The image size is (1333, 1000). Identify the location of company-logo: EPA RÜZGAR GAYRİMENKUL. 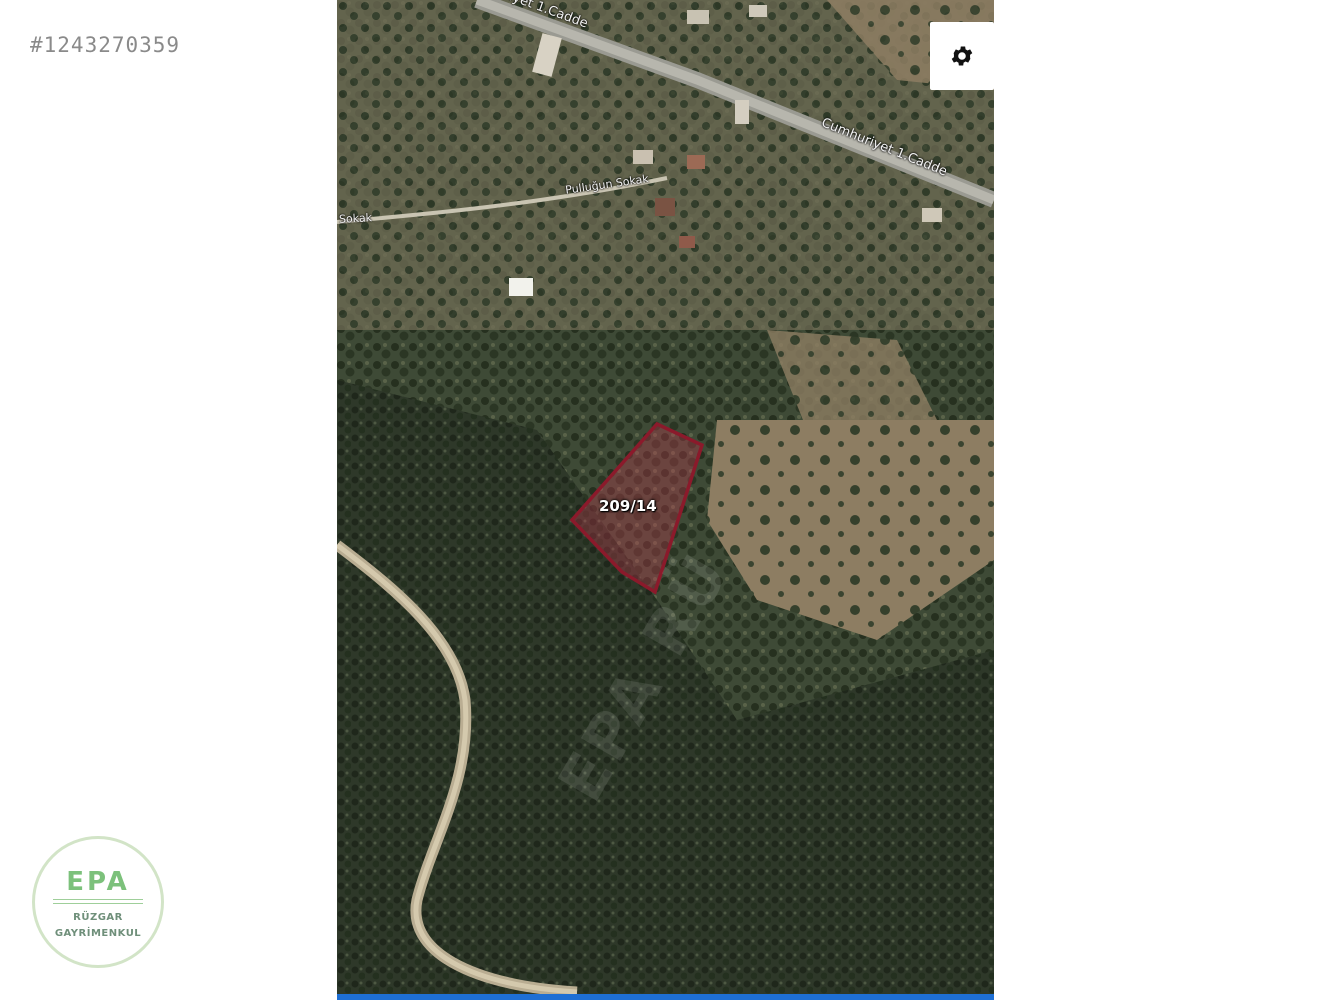
(98, 902).